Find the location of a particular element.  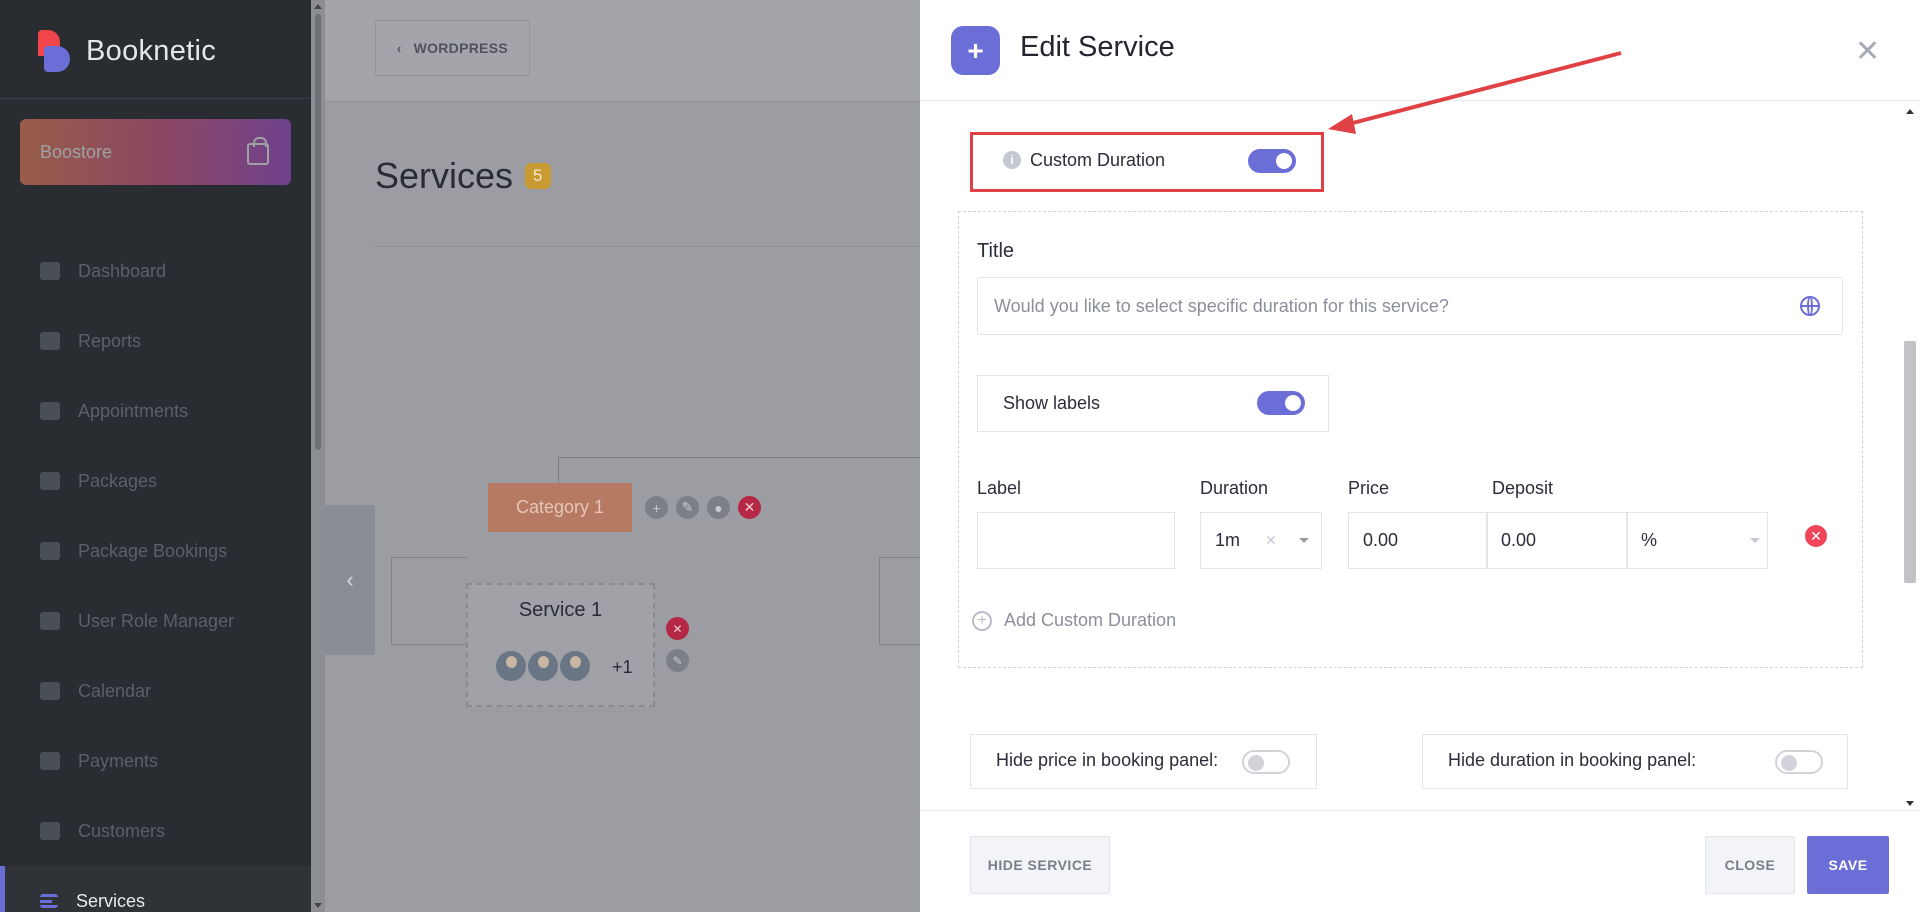

sidebar-item-label: Payments is located at coordinates (118, 760).